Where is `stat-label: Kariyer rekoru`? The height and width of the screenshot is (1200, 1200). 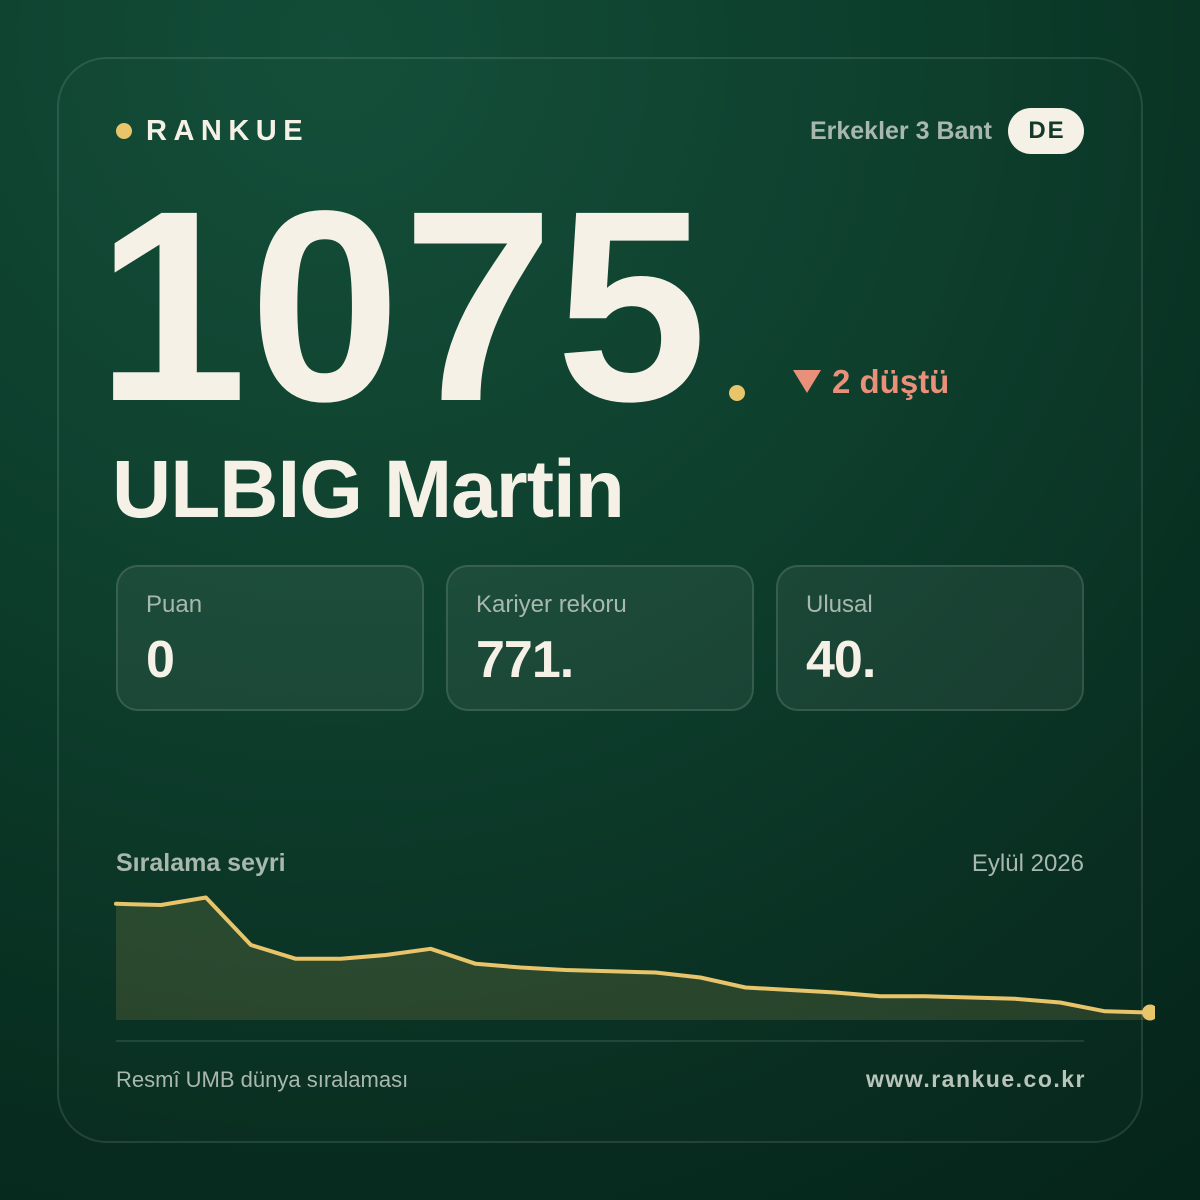 stat-label: Kariyer rekoru is located at coordinates (551, 604).